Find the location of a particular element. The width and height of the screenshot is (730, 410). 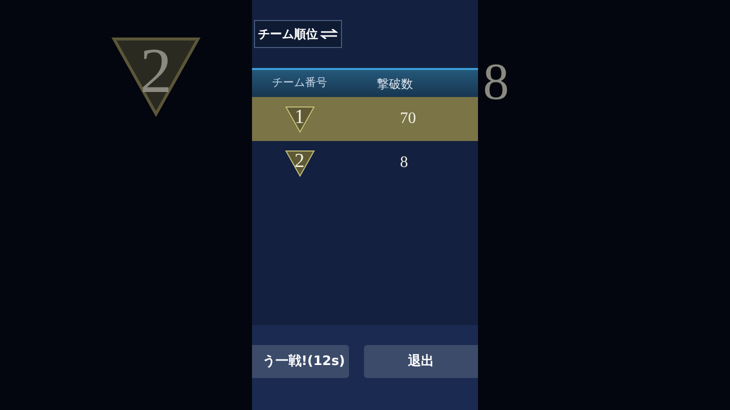

rank-number: 1 is located at coordinates (299, 117).